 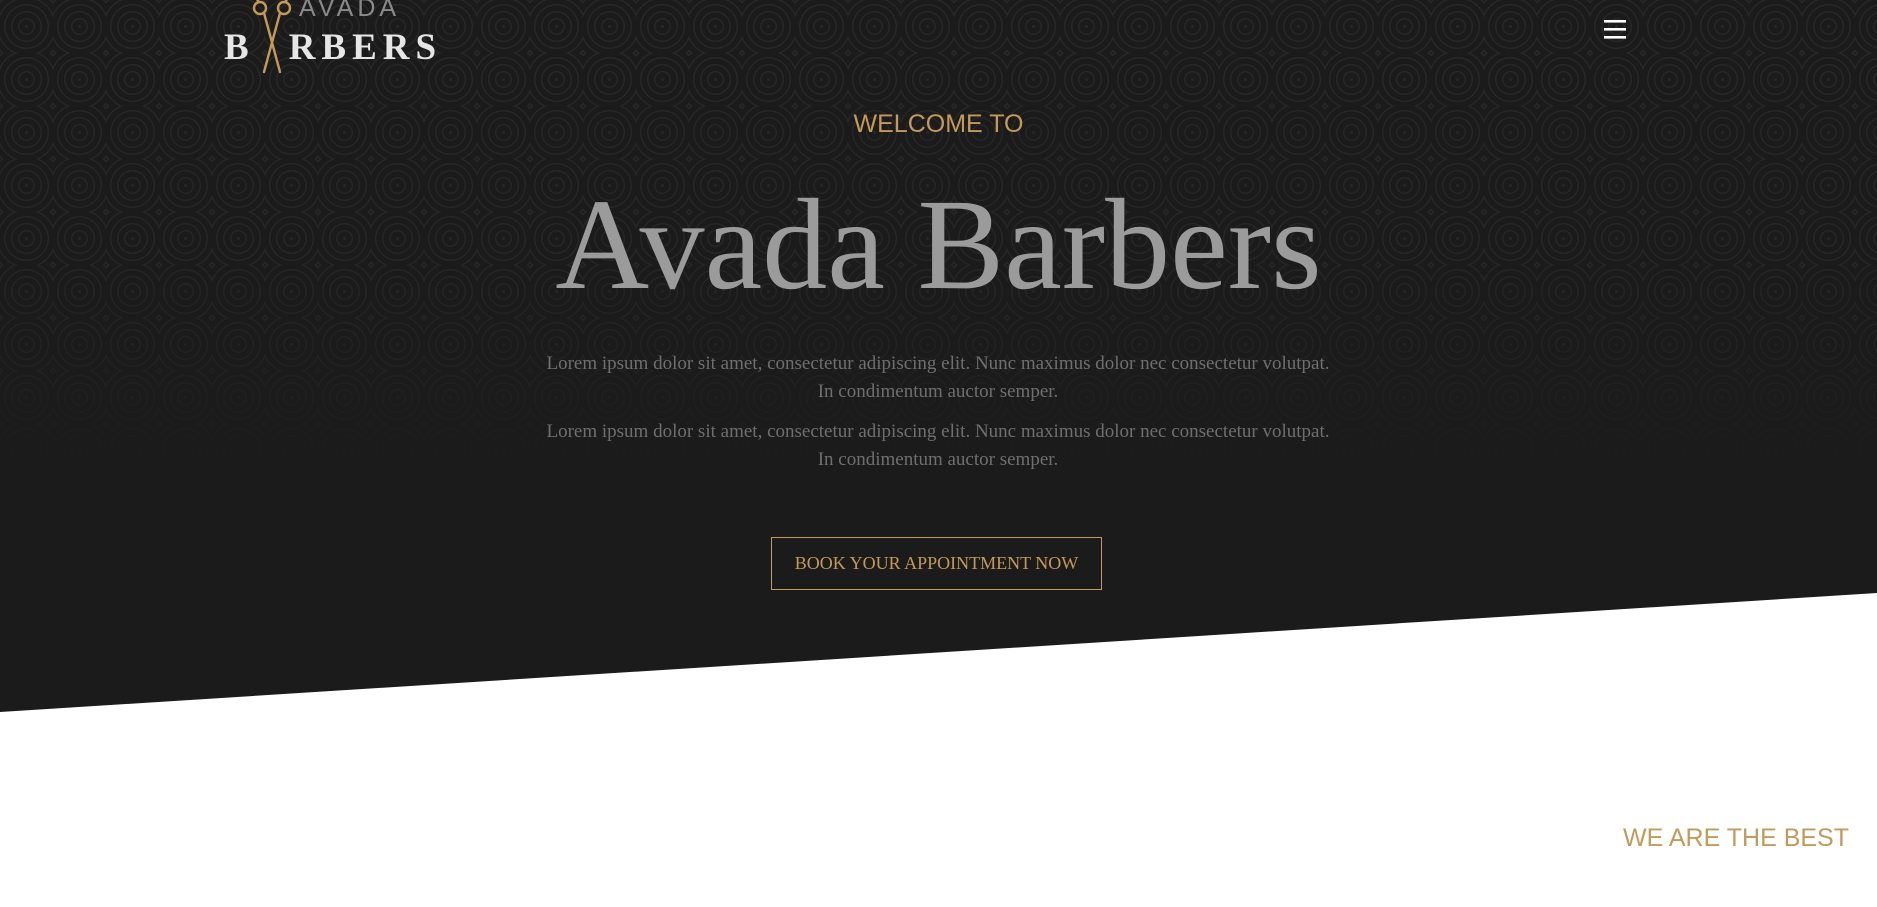 What do you see at coordinates (936, 563) in the screenshot?
I see `book-appointment-button: BOOK YOUR APPOINTMENT NOW` at bounding box center [936, 563].